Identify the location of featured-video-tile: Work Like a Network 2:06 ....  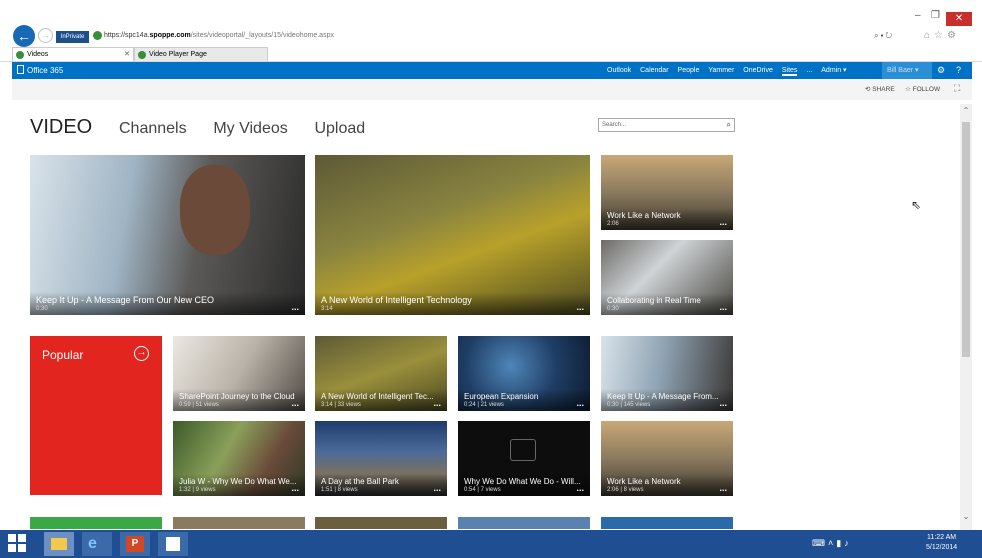
(667, 192).